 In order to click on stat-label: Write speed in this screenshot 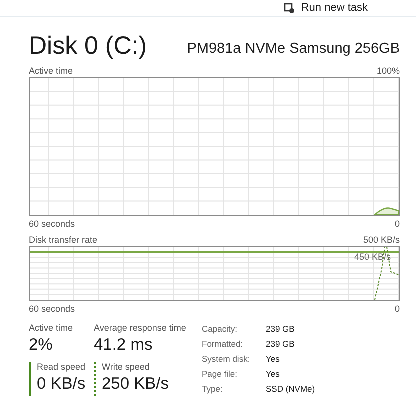, I will do `click(126, 367)`.